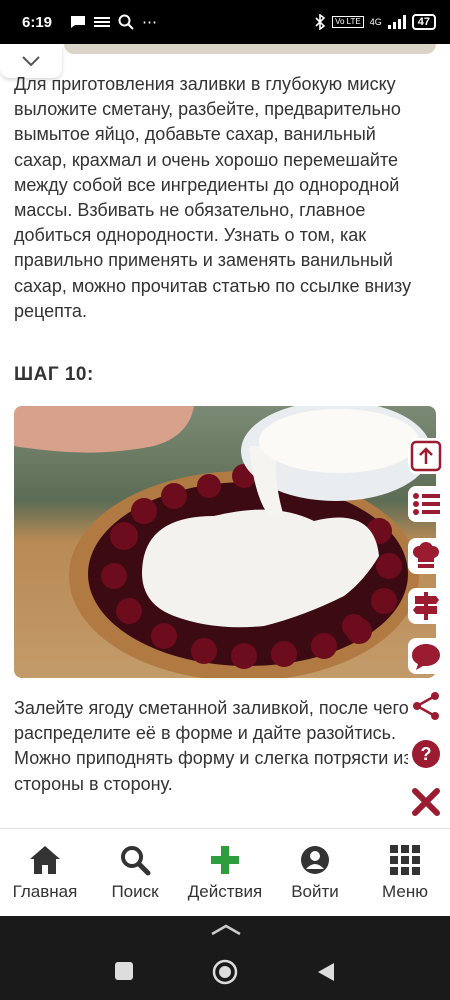  I want to click on close-icon, so click(426, 802).